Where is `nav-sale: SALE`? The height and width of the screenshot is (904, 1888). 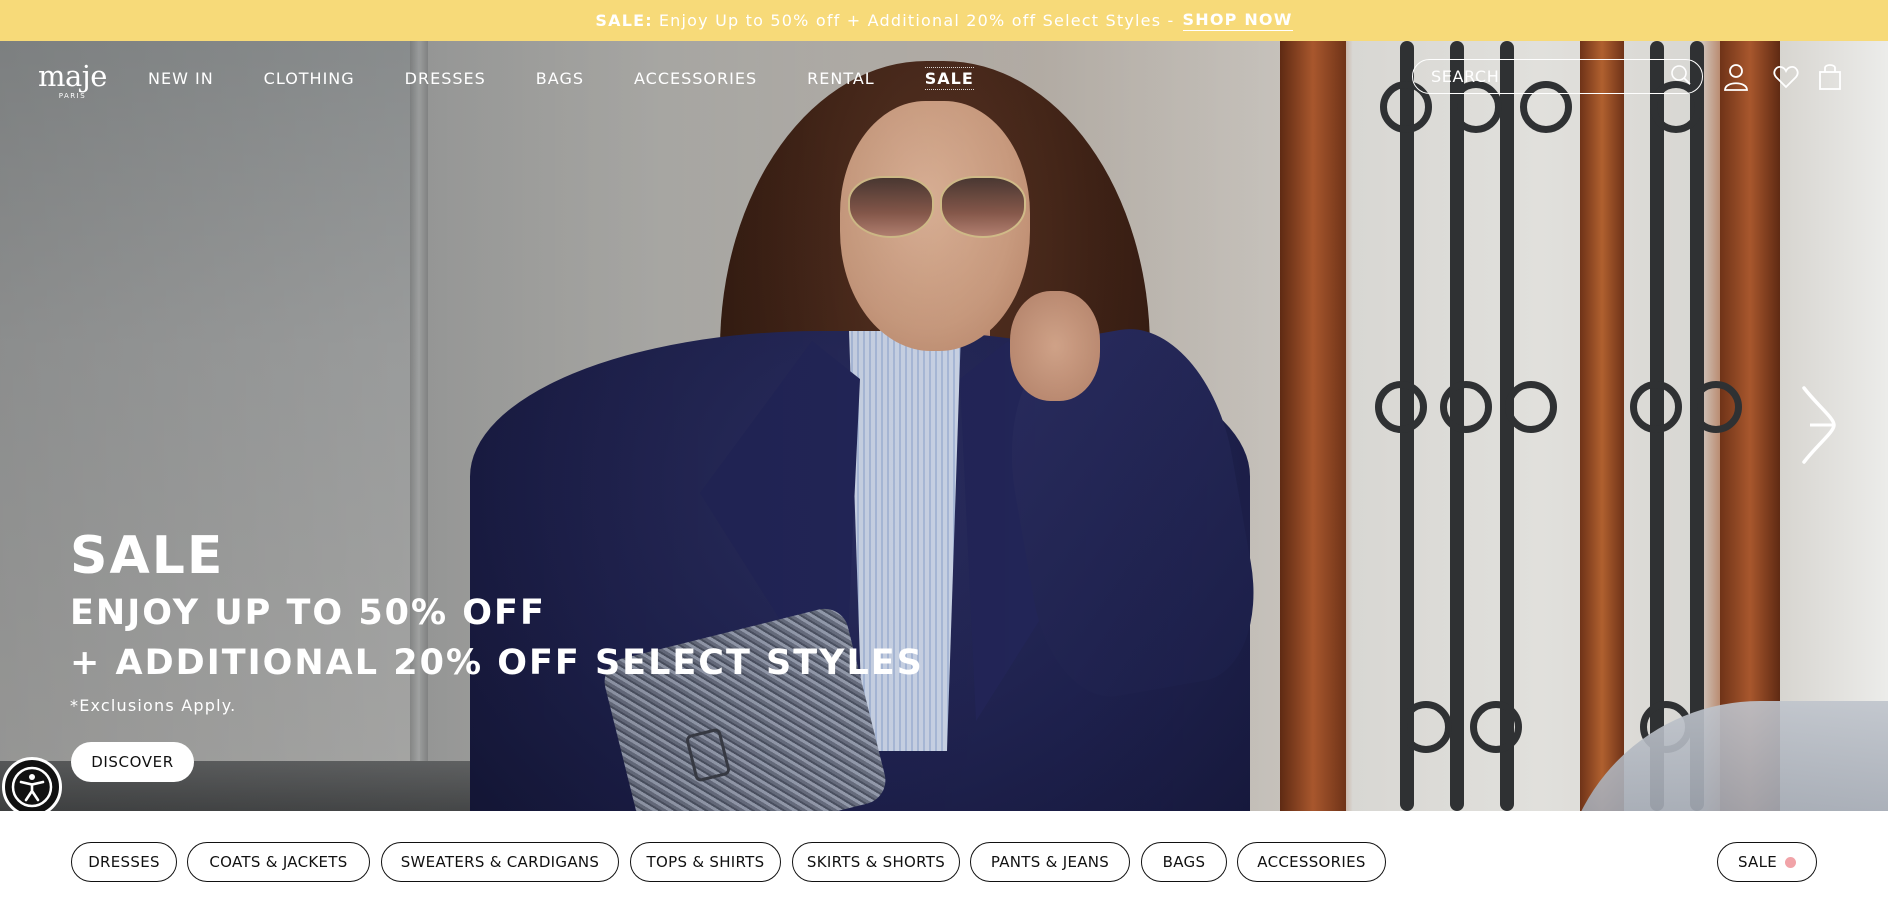 nav-sale: SALE is located at coordinates (949, 78).